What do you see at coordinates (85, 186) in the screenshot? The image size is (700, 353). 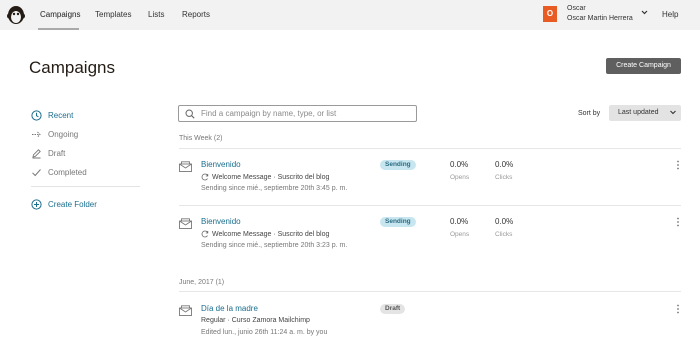 I see `sidebar-divider` at bounding box center [85, 186].